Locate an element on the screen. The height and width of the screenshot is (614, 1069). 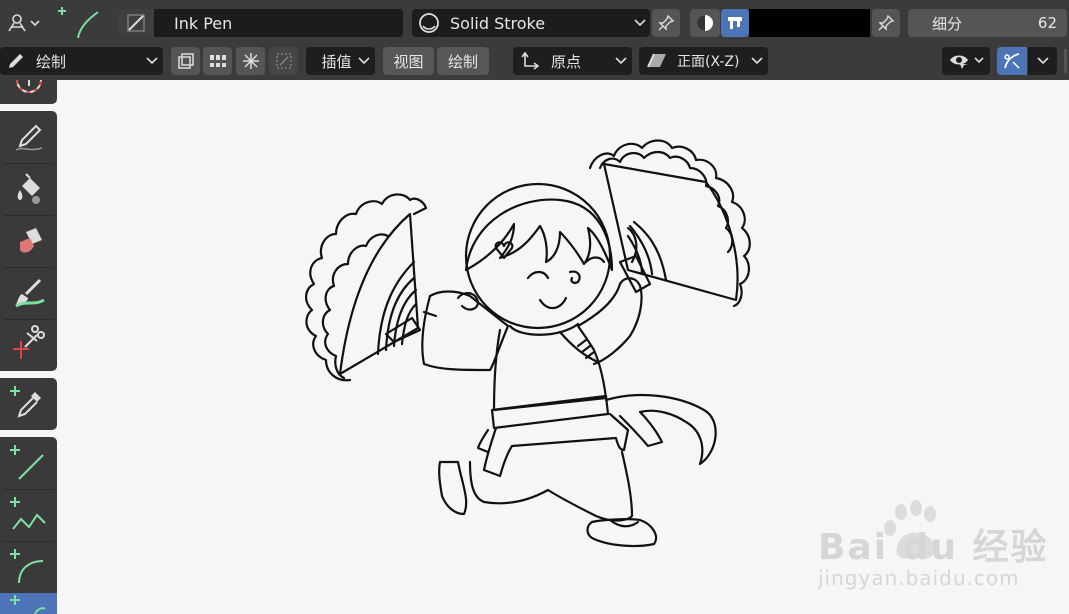
watermark-brand: Bai du 经验 is located at coordinates (933, 547).